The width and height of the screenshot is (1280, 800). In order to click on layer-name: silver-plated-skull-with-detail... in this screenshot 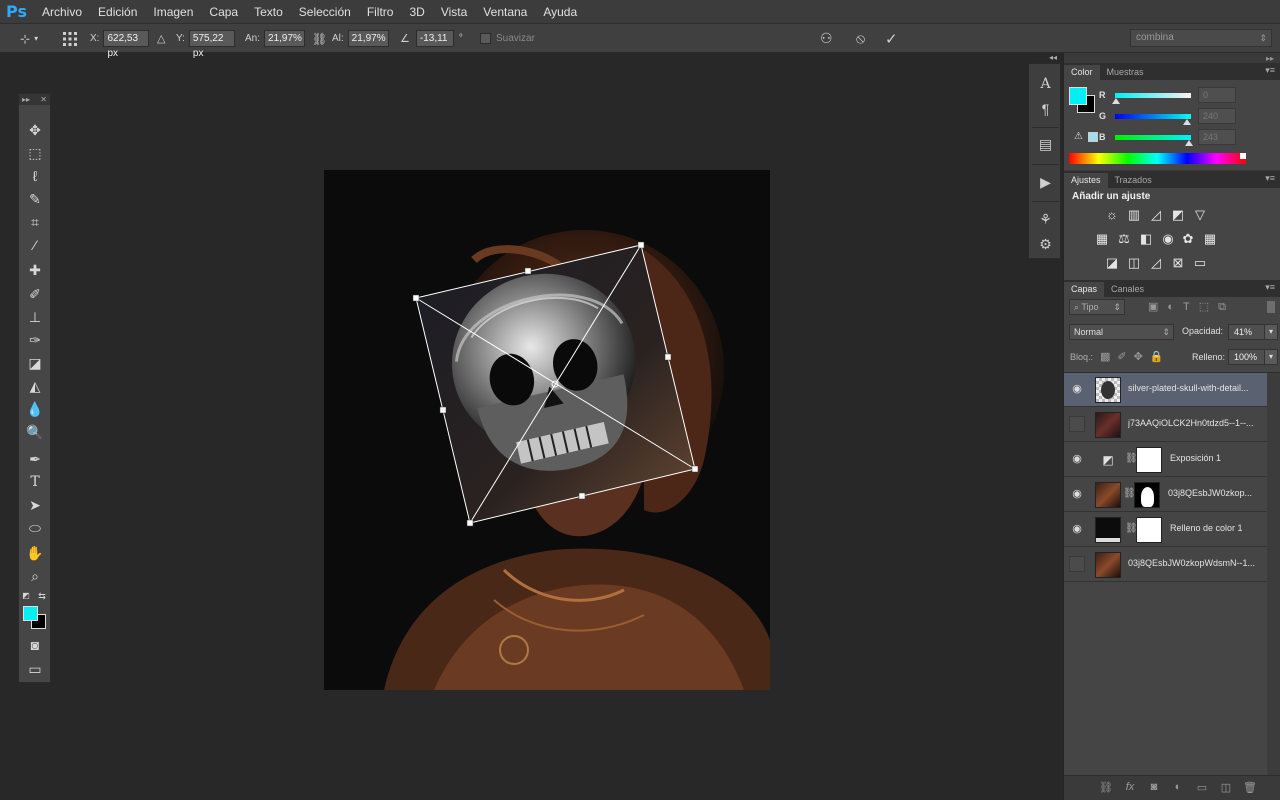, I will do `click(1193, 388)`.